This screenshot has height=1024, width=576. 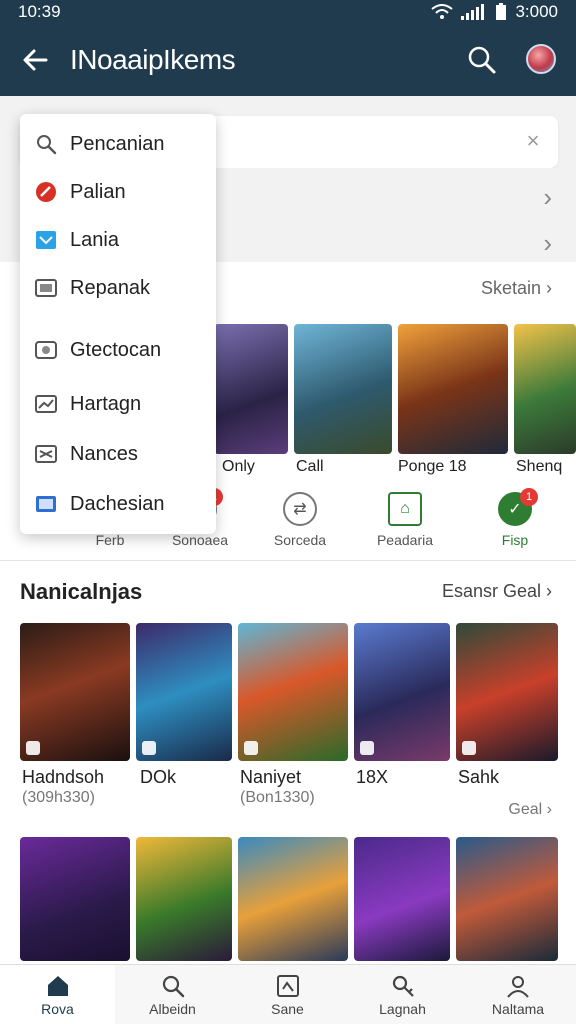 What do you see at coordinates (46, 404) in the screenshot?
I see `chart-icon` at bounding box center [46, 404].